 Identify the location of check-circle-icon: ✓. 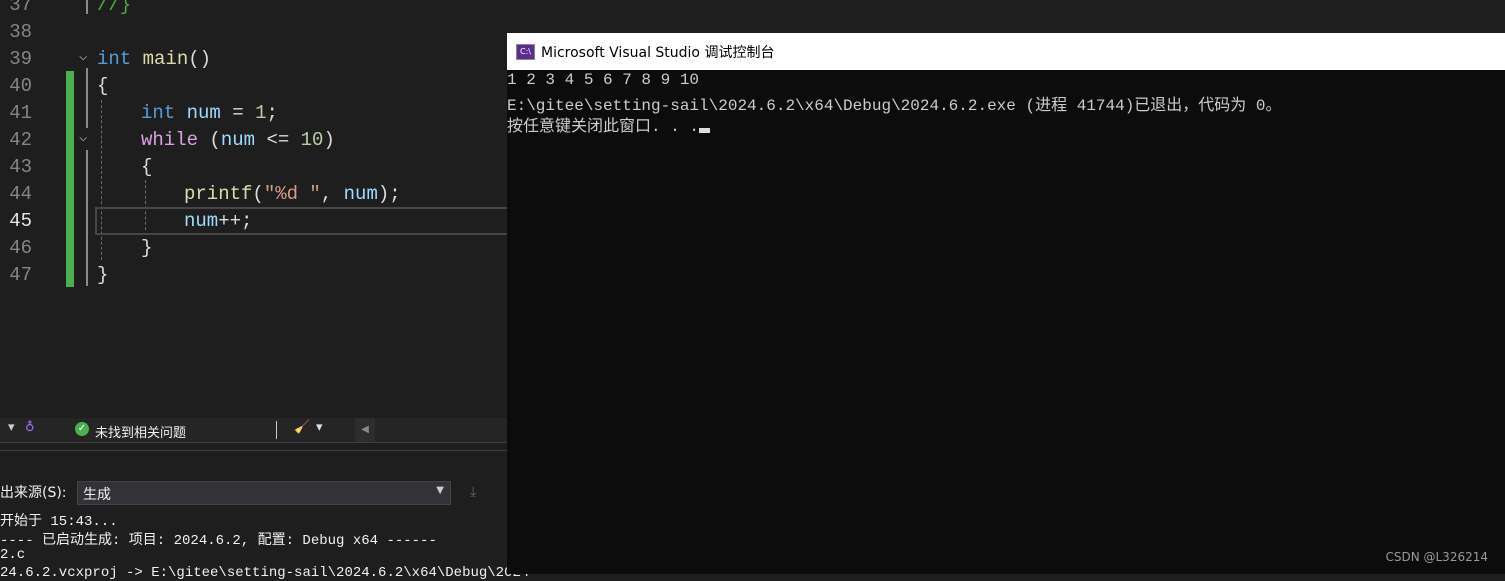
(82, 429).